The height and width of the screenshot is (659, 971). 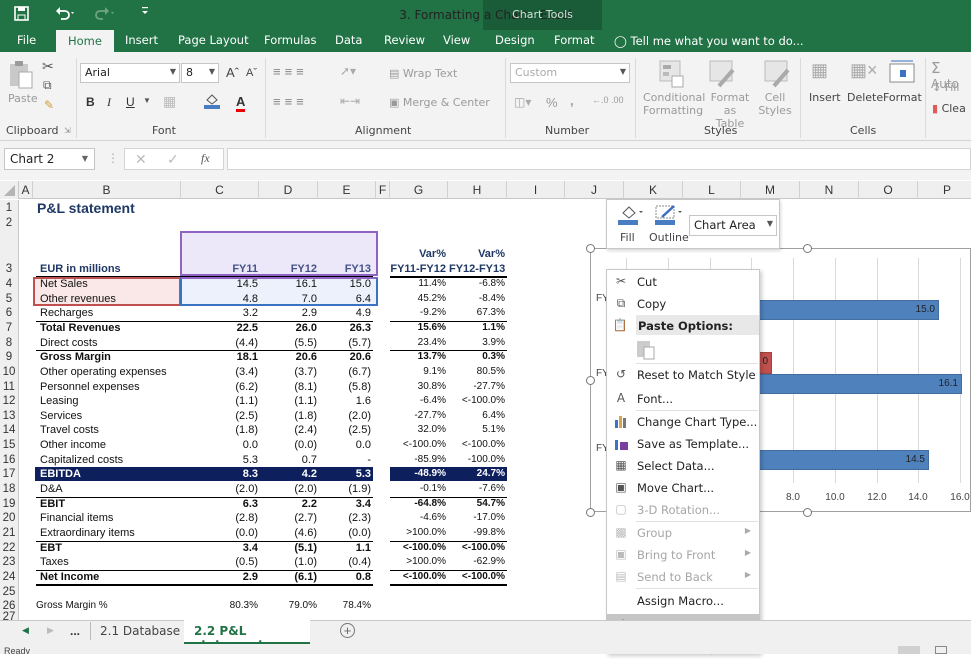 What do you see at coordinates (383, 190) in the screenshot?
I see `column-header-f: F` at bounding box center [383, 190].